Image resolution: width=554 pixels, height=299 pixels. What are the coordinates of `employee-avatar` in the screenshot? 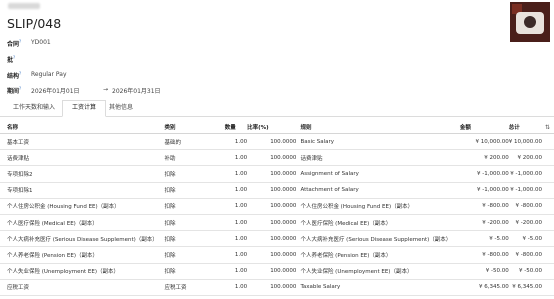 It's located at (530, 22).